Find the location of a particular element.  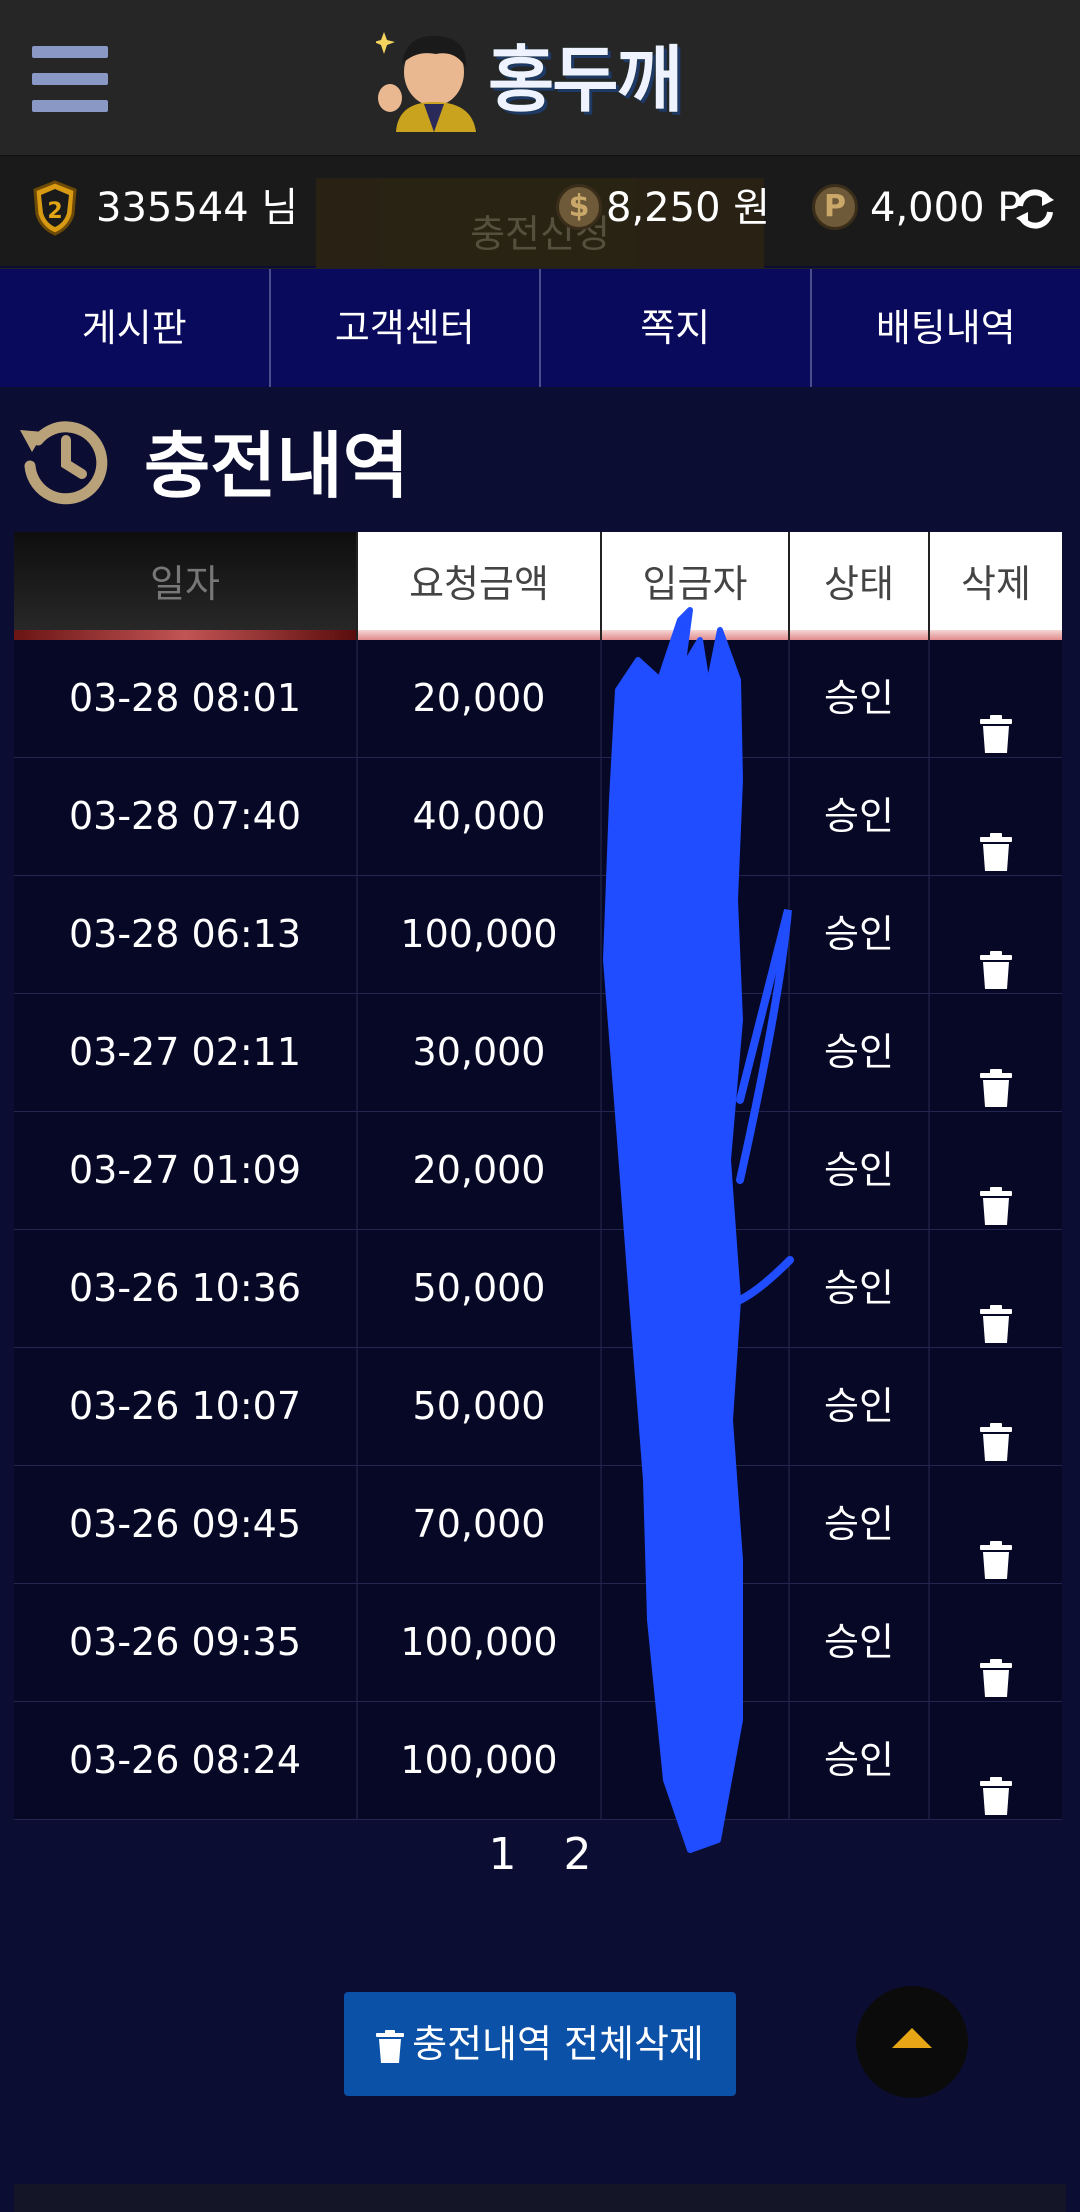

cell-date: 03-26 10:07 is located at coordinates (186, 1406).